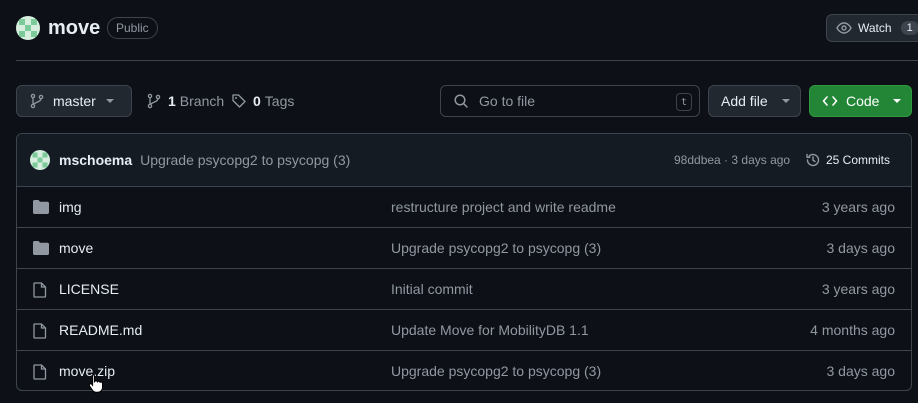 This screenshot has height=403, width=918. I want to click on file-age: 4 months ago, so click(852, 330).